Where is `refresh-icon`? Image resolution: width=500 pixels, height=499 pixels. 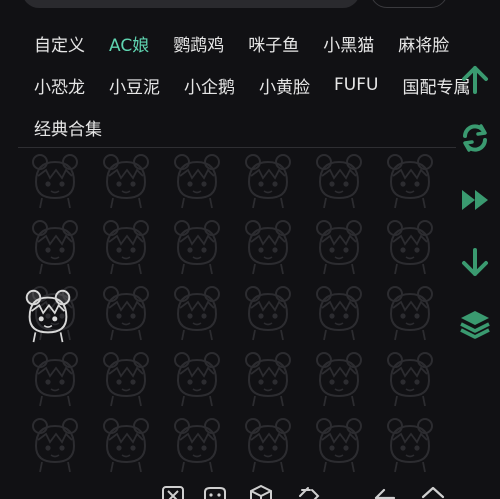
refresh-icon is located at coordinates (475, 138).